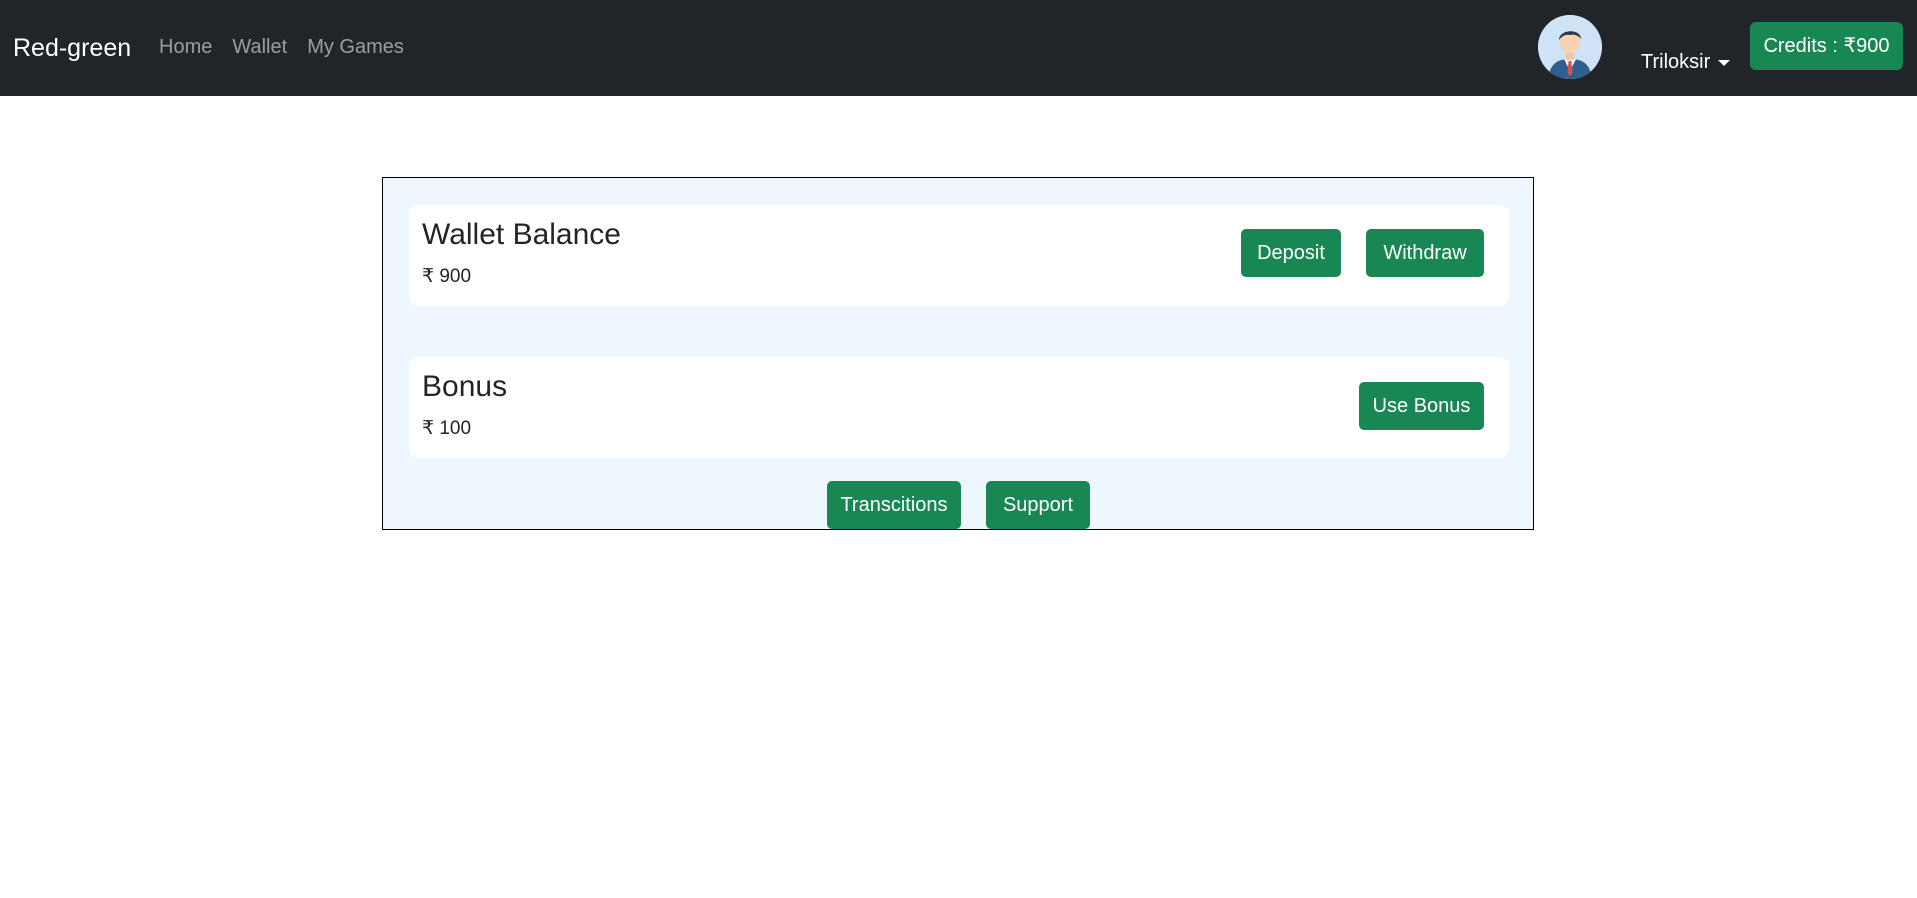 The image size is (1917, 898). What do you see at coordinates (185, 47) in the screenshot?
I see `nav-link-home: Home` at bounding box center [185, 47].